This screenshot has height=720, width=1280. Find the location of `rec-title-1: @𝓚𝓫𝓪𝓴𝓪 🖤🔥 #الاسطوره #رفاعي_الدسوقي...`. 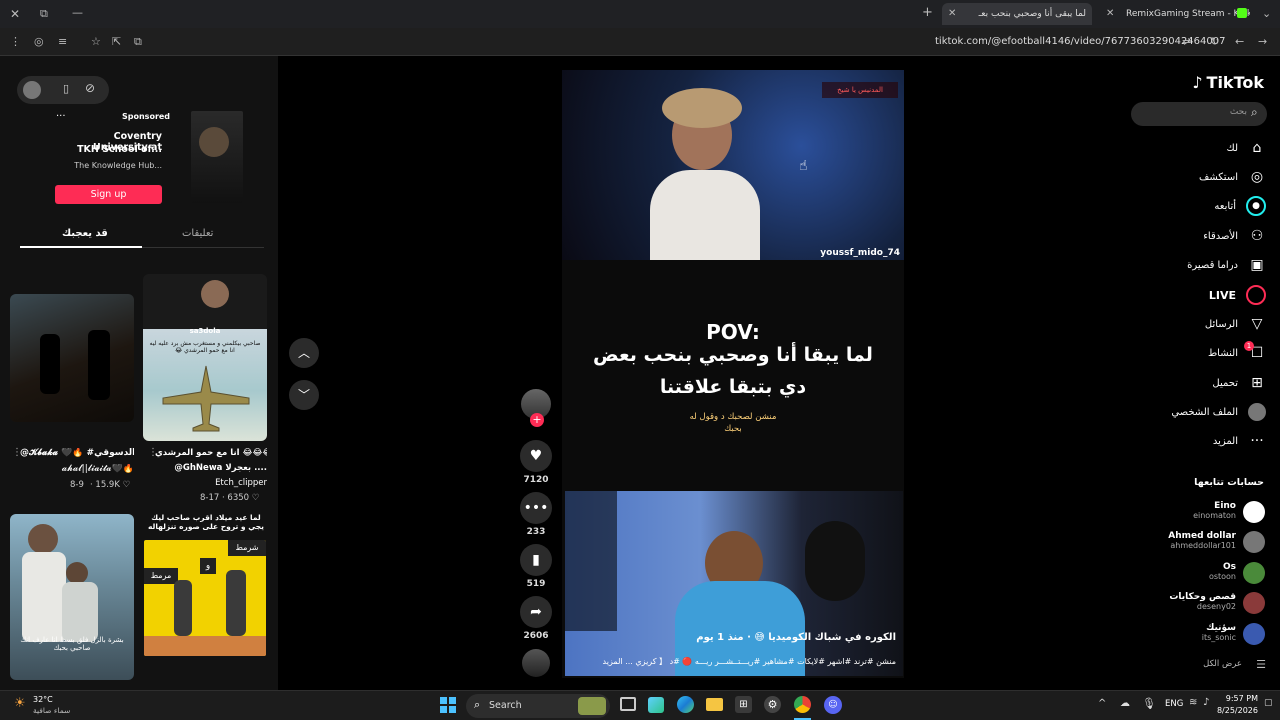

rec-title-1: @𝓚𝓫𝓪𝓴𝓪 🖤🔥 #الاسطوره #رفاعي_الدسوقي... is located at coordinates (77, 453).